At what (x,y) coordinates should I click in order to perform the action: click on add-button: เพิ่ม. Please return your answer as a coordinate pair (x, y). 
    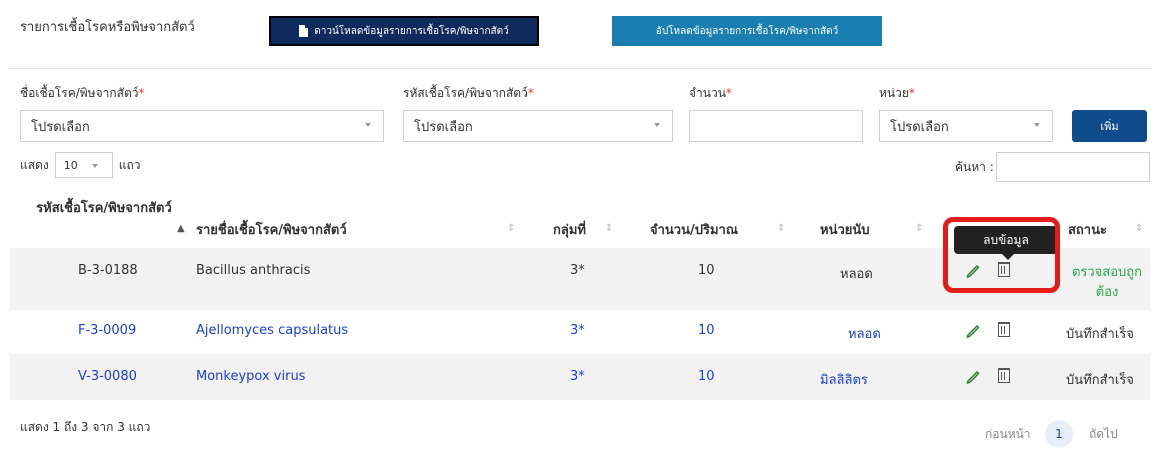
    Looking at the image, I should click on (1109, 126).